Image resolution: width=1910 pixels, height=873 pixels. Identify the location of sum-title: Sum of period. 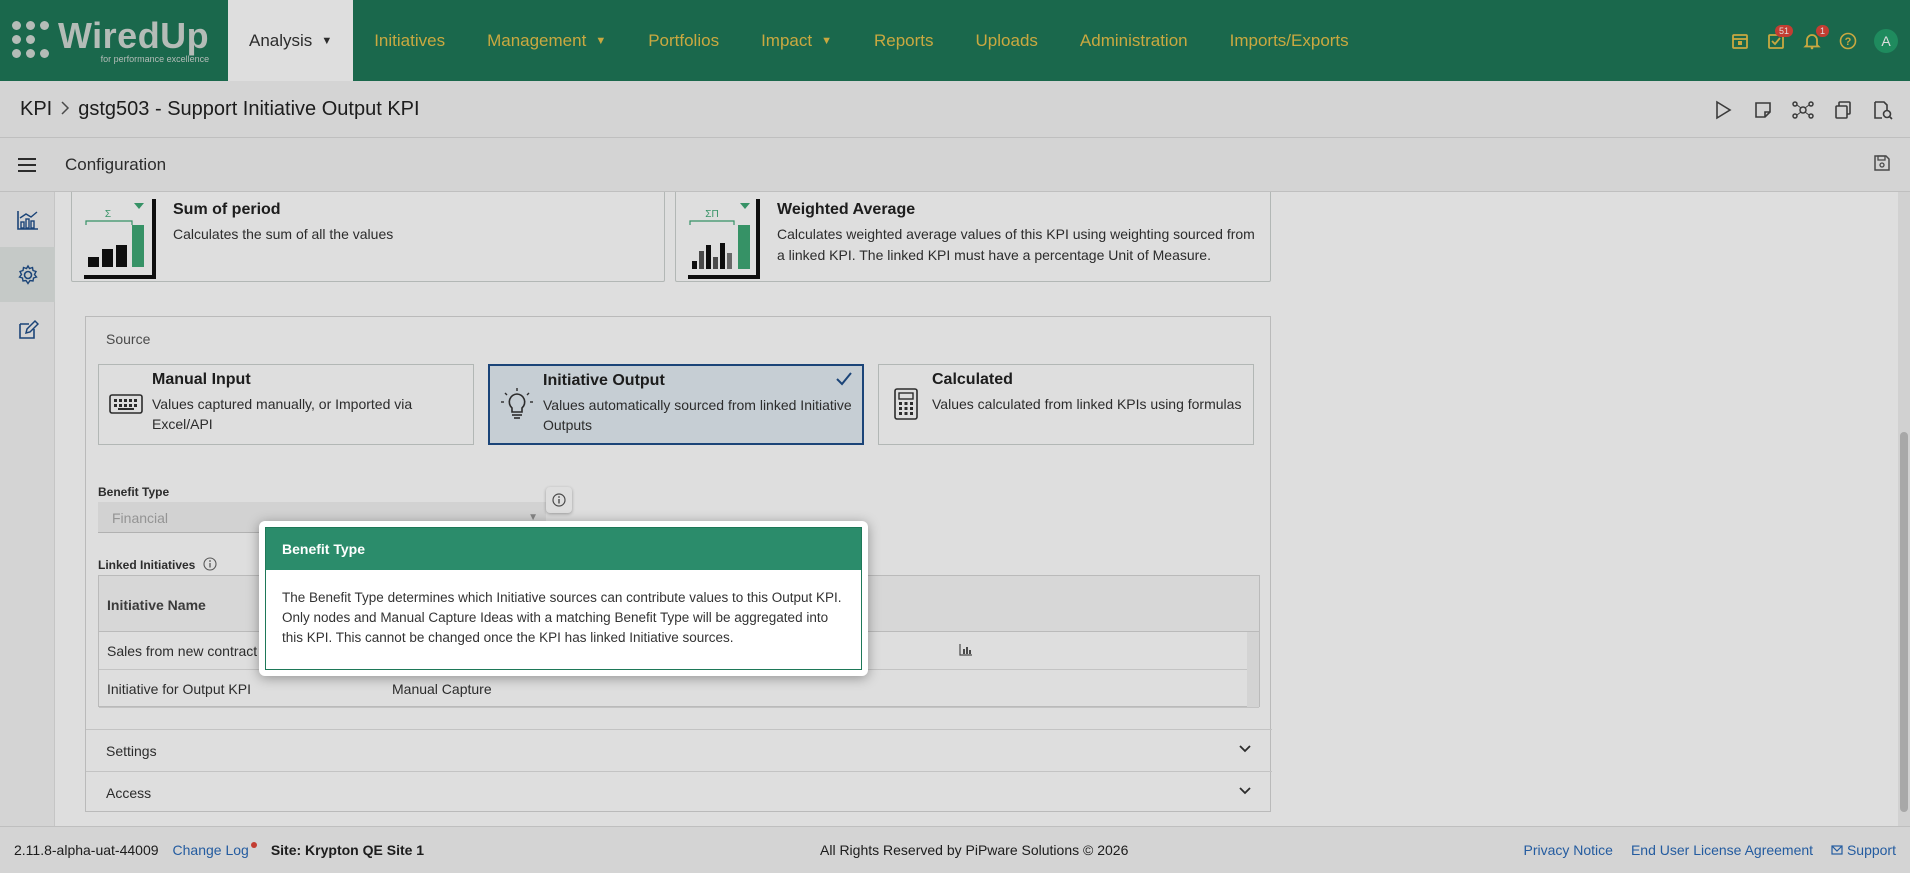
(227, 209).